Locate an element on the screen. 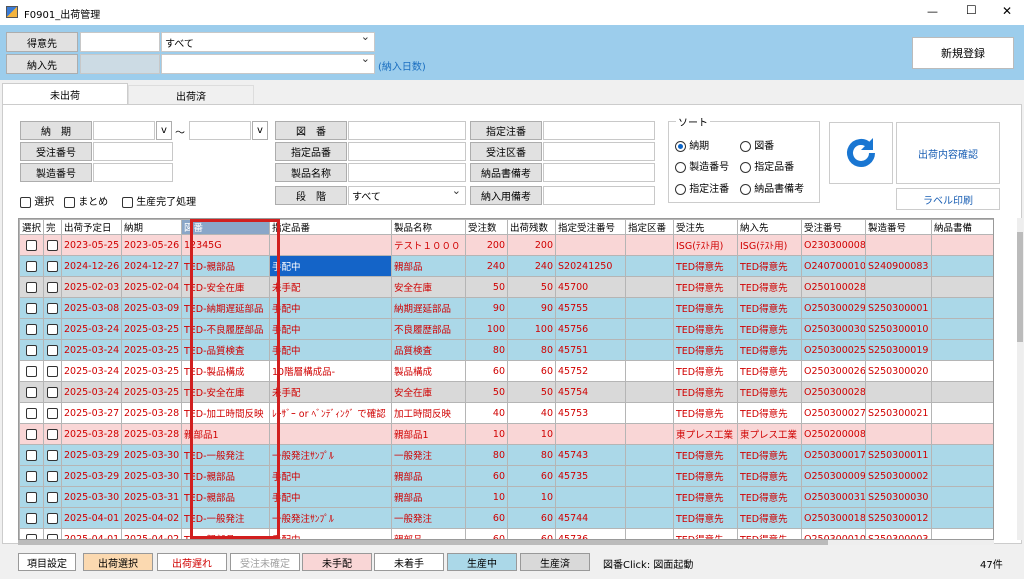 The image size is (1024, 579). scroll-thumb is located at coordinates (1020, 287).